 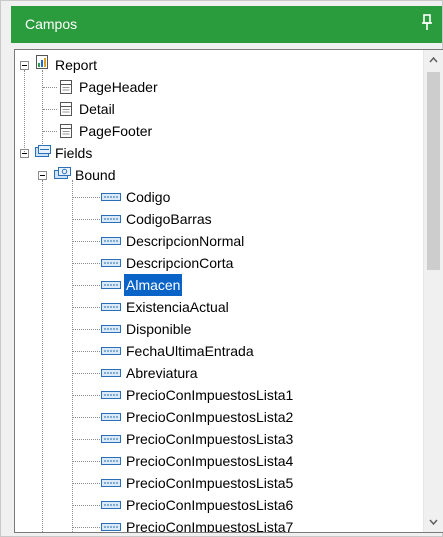 What do you see at coordinates (42, 175) in the screenshot?
I see `collapse-bound-toggle` at bounding box center [42, 175].